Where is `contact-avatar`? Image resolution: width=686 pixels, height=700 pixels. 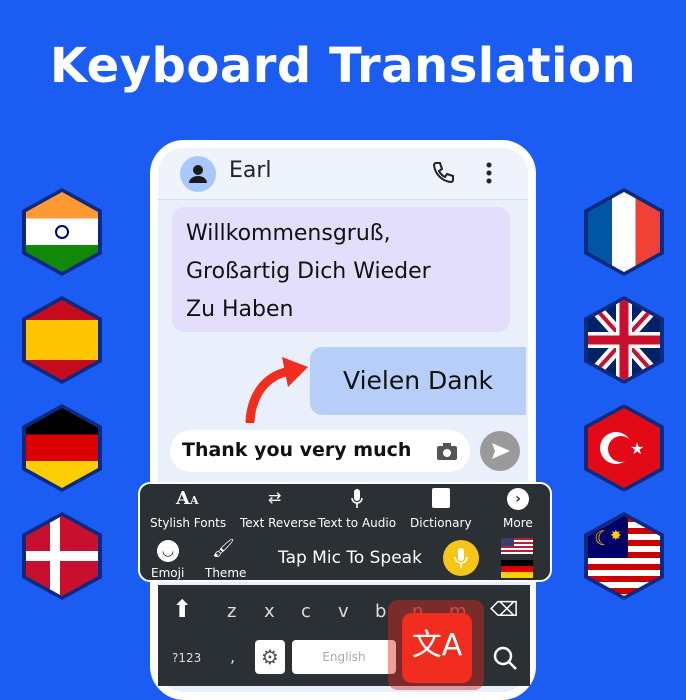
contact-avatar is located at coordinates (198, 174).